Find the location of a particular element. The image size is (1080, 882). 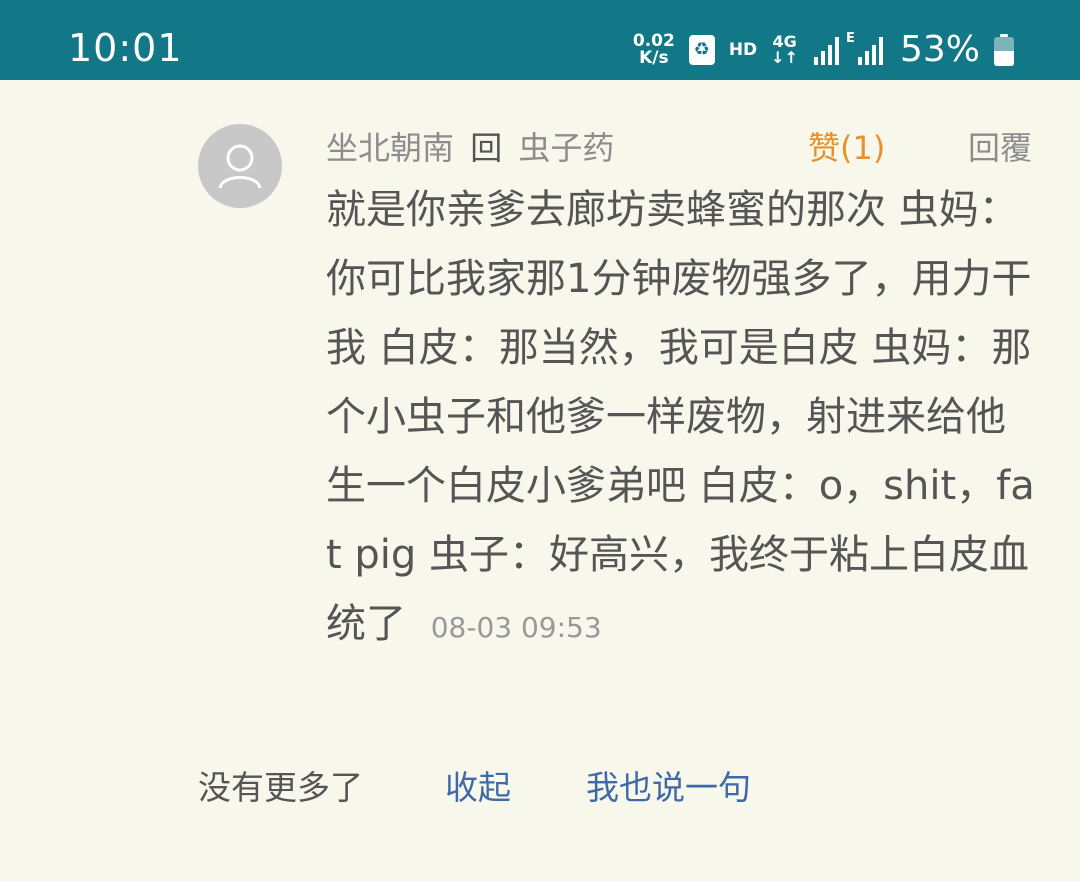

avatar is located at coordinates (240, 166).